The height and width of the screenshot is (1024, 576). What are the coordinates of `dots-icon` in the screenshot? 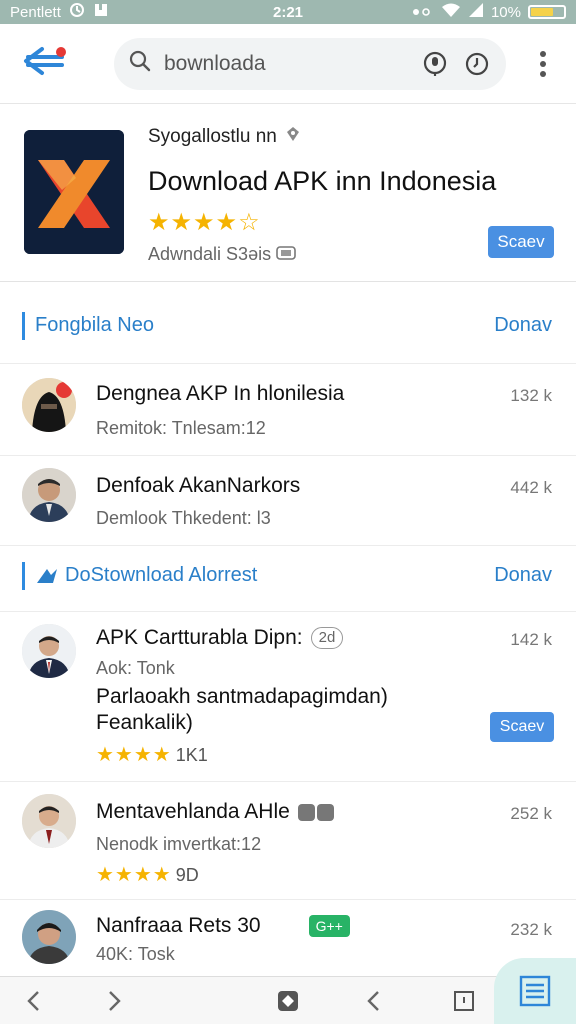 It's located at (423, 12).